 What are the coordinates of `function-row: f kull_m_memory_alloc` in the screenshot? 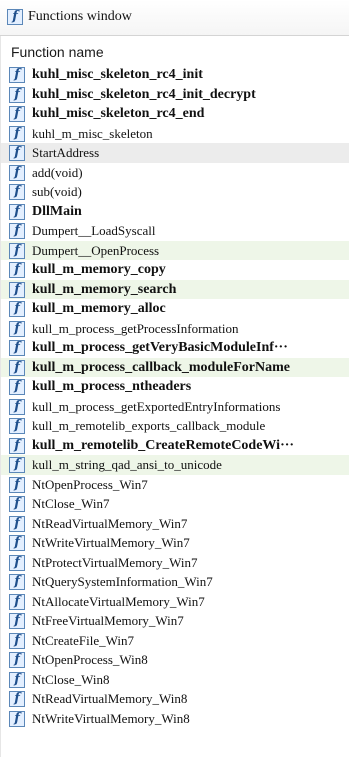 It's located at (175, 309).